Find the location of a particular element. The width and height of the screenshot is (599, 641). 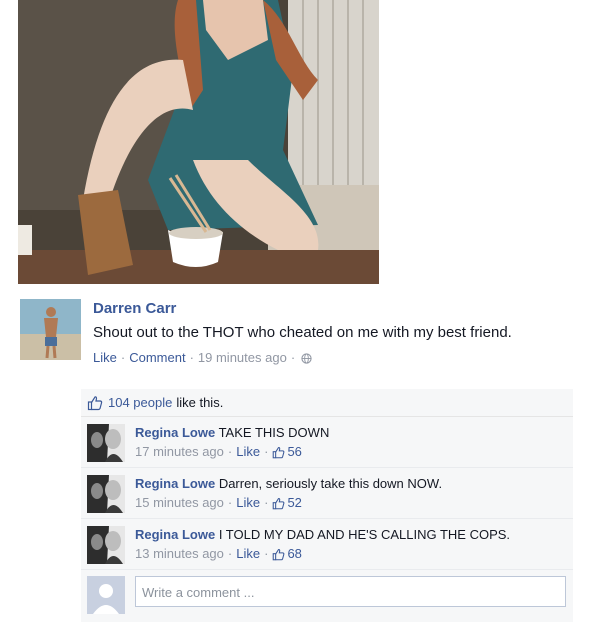

comment-timestamp: 15 minutes ago is located at coordinates (179, 503).